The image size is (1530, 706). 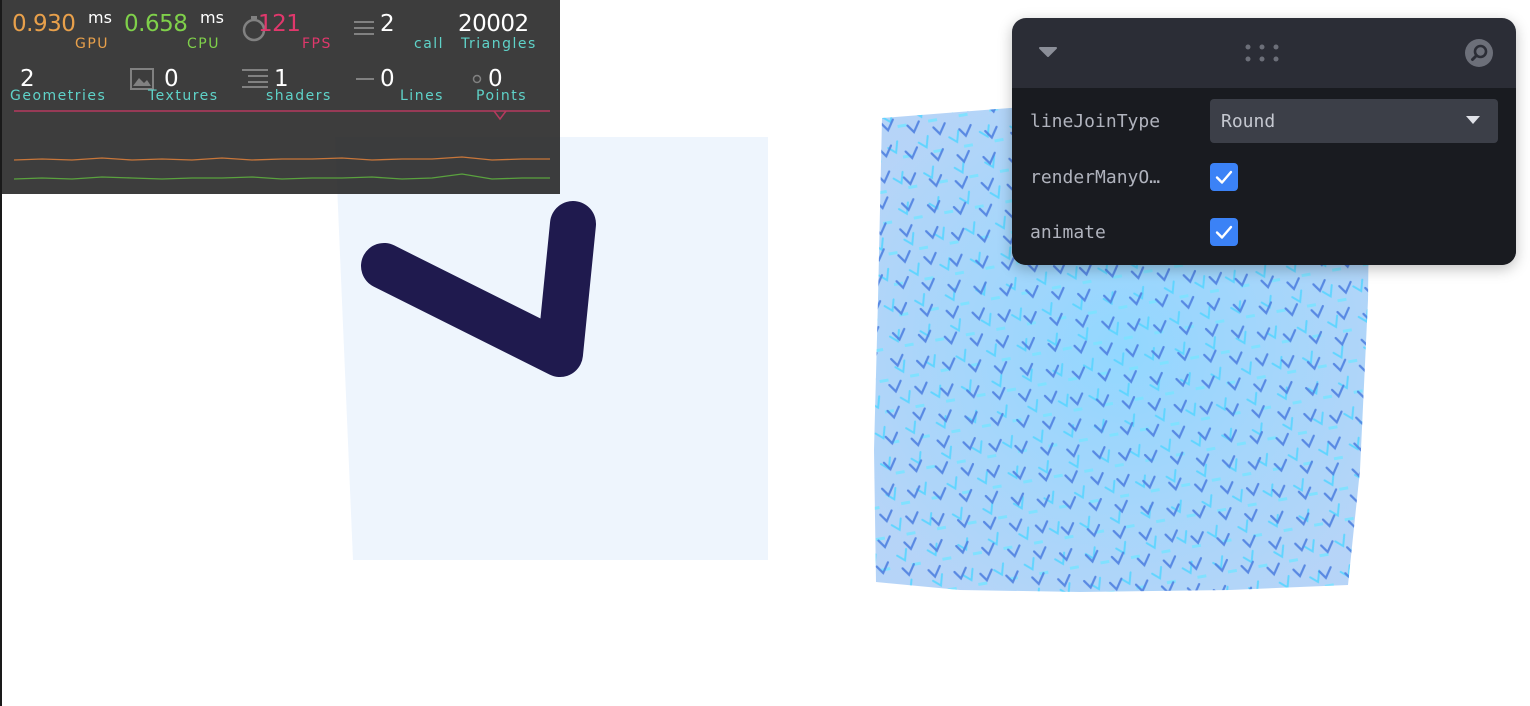 What do you see at coordinates (58, 96) in the screenshot?
I see `geometries-label: Geometries` at bounding box center [58, 96].